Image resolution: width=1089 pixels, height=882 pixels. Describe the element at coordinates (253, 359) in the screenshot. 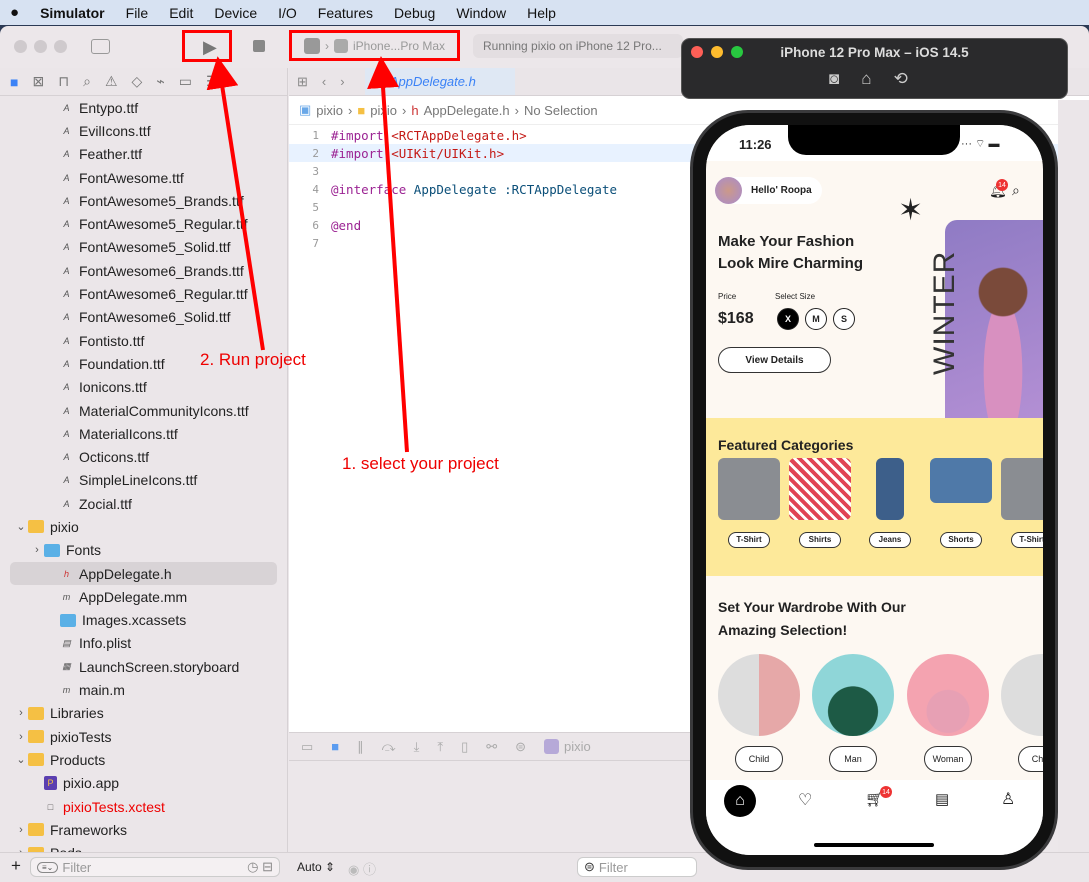

I see `run-annotation: 2. Run project` at that location.